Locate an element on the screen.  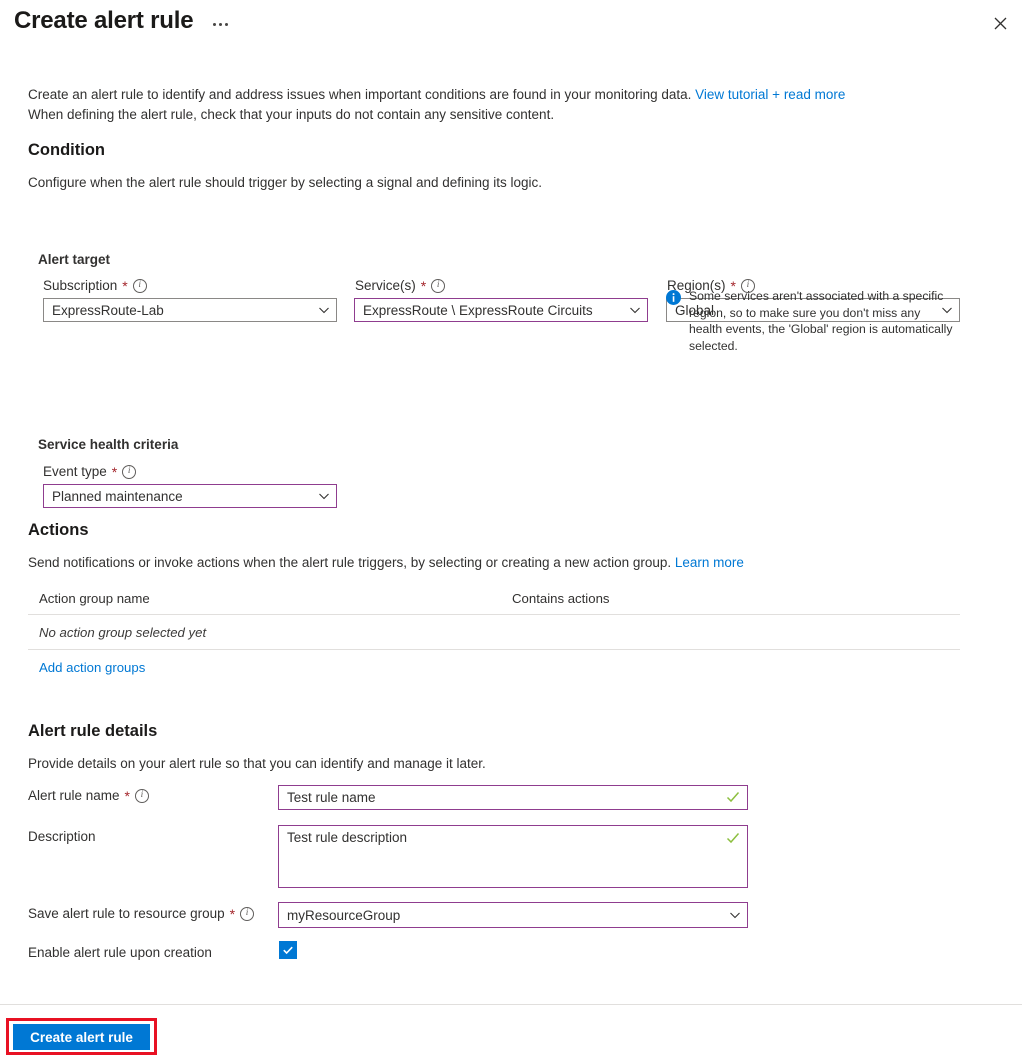
subscription-info-icon: i is located at coordinates (139, 285).